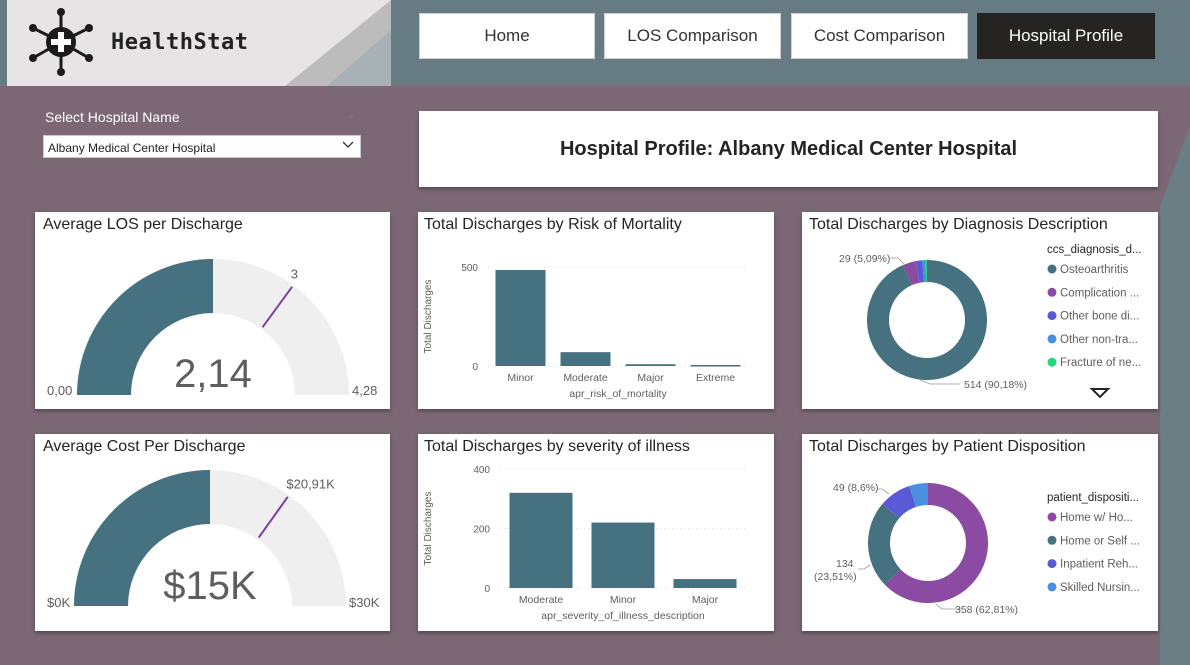  I want to click on nav-home-button: Home, so click(507, 36).